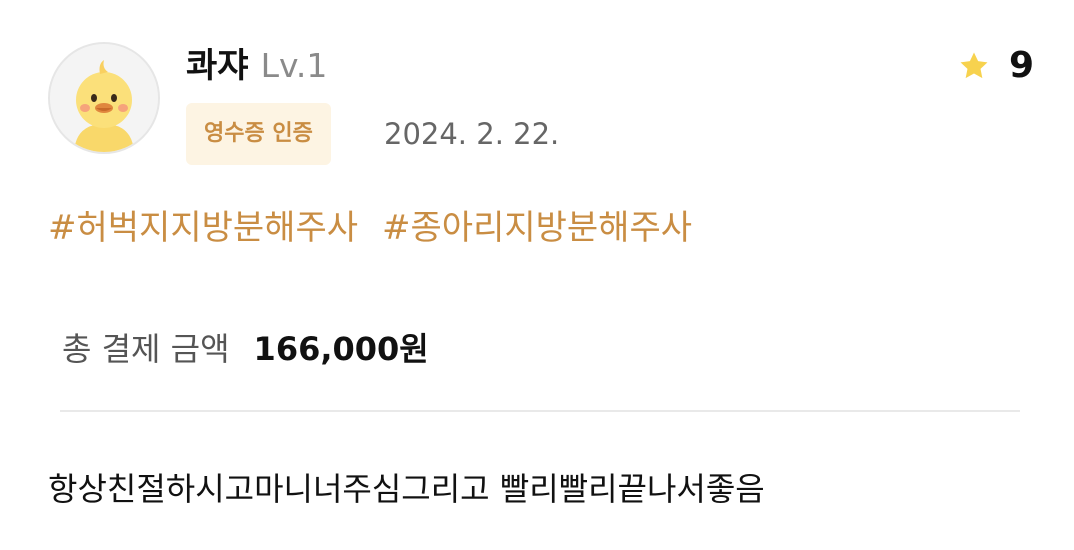 This screenshot has height=550, width=1074. What do you see at coordinates (995, 66) in the screenshot?
I see `rating: 9` at bounding box center [995, 66].